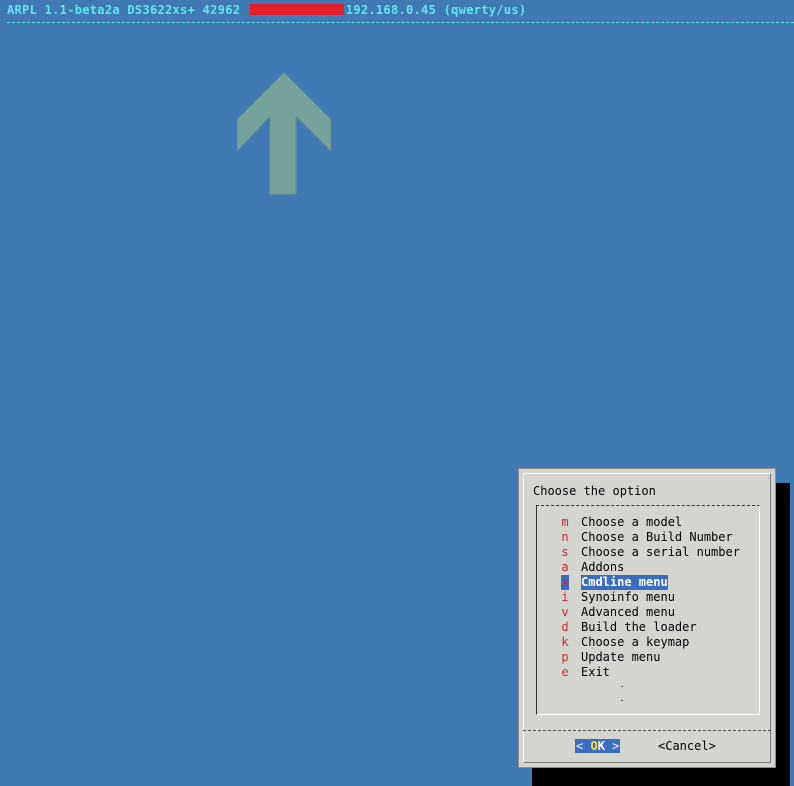  Describe the element at coordinates (624, 582) in the screenshot. I see `menu-label: Cmdline menu` at that location.